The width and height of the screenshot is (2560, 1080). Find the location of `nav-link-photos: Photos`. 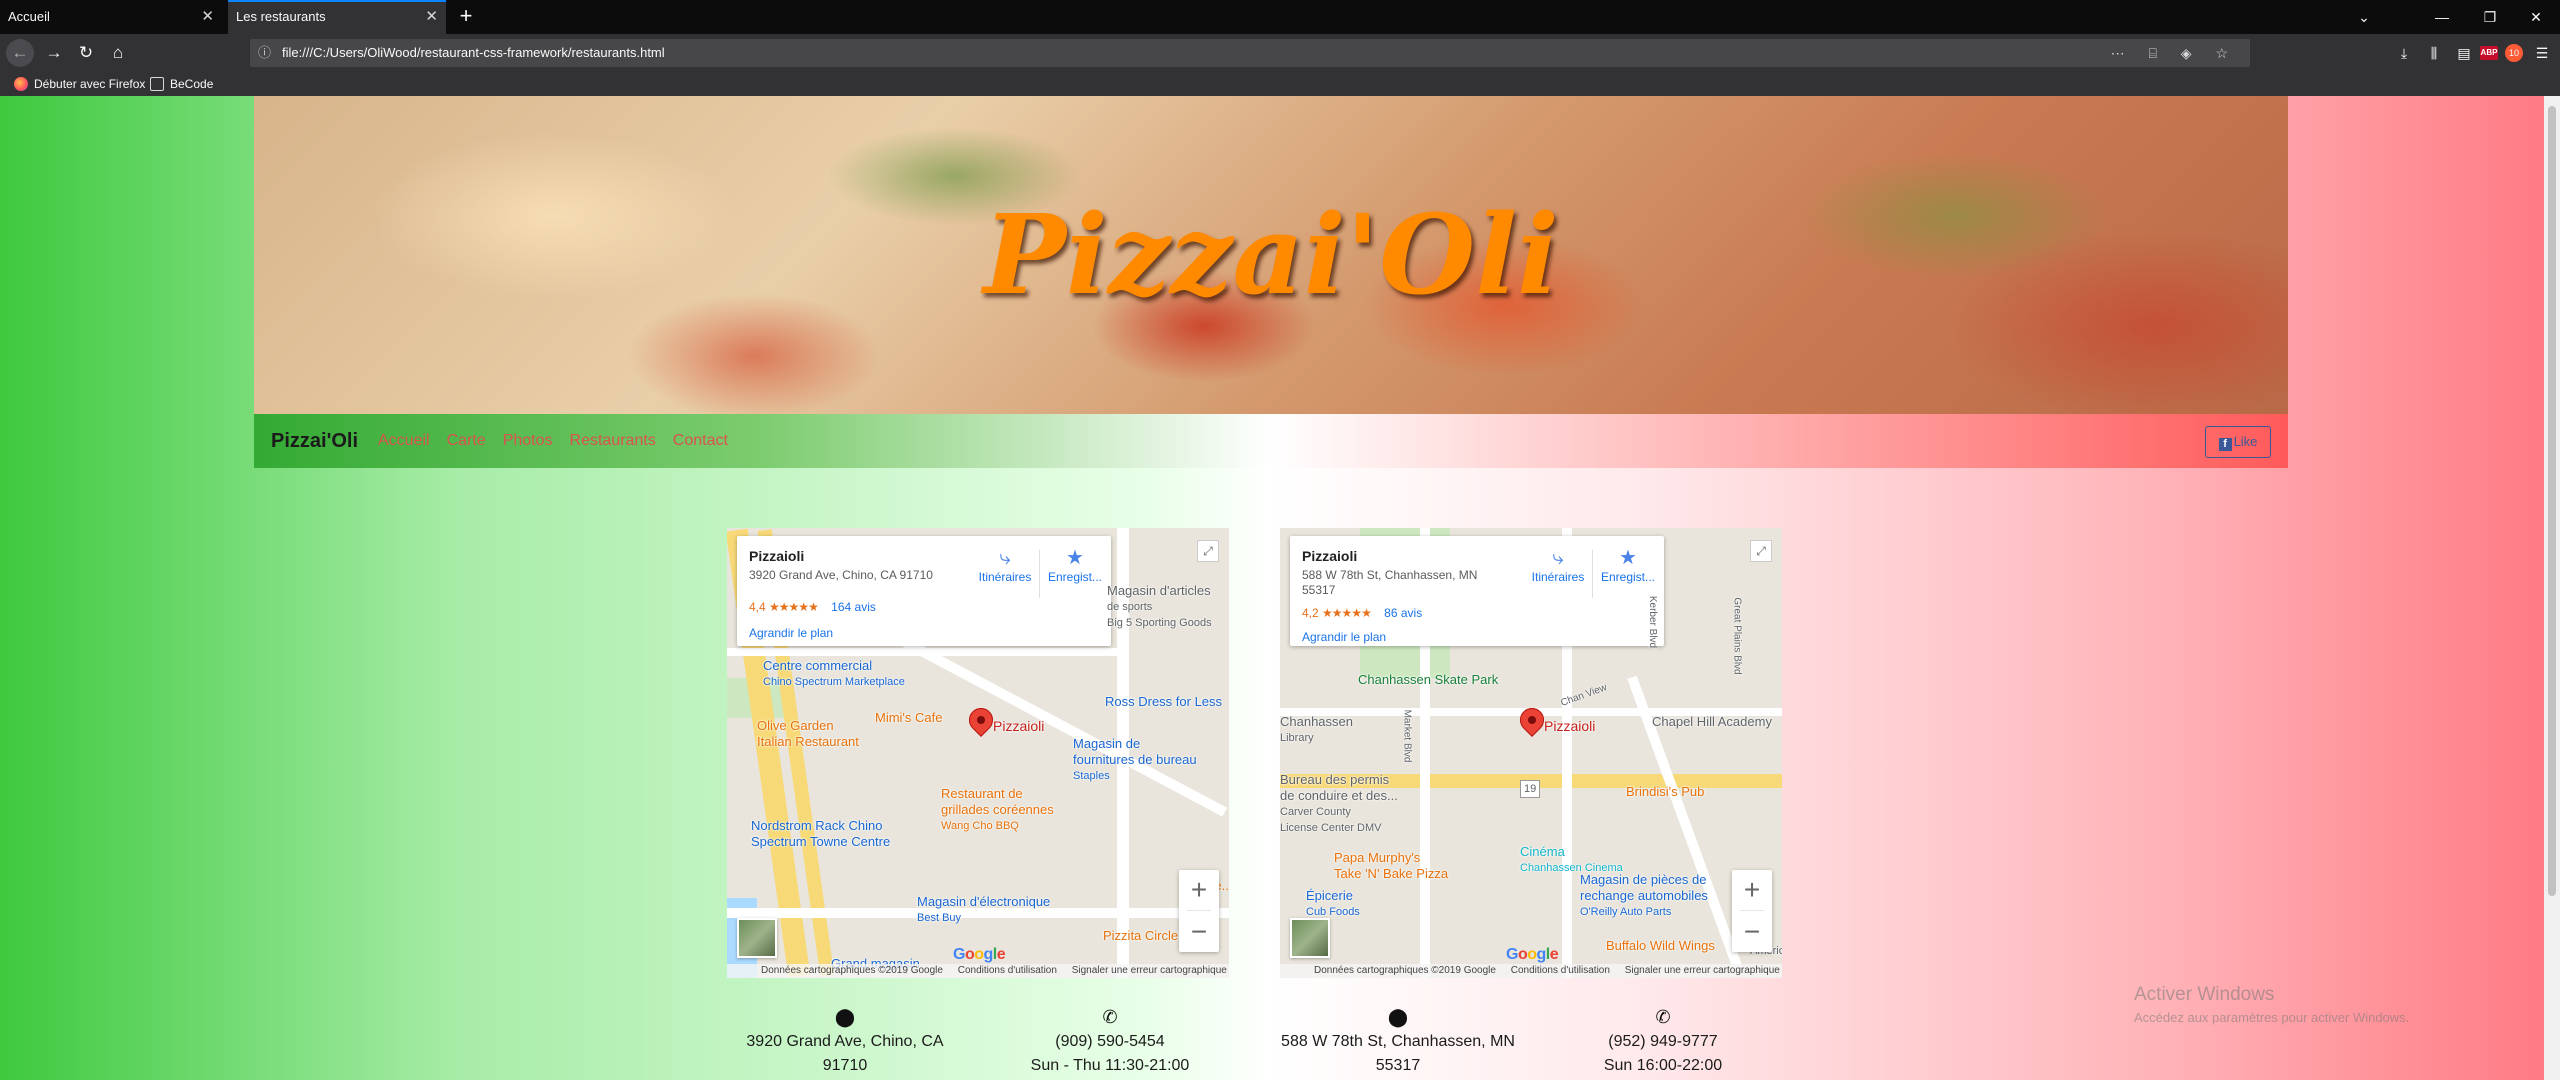

nav-link-photos: Photos is located at coordinates (528, 441).